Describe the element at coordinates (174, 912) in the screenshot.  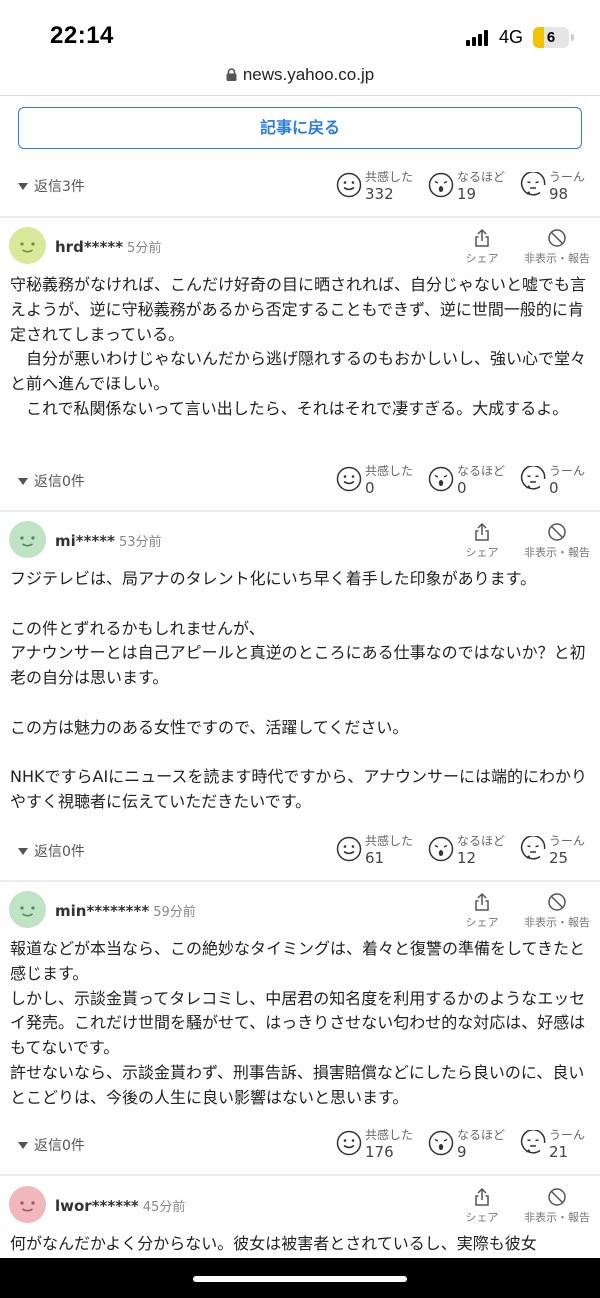
I see `comment-time: 59分前` at that location.